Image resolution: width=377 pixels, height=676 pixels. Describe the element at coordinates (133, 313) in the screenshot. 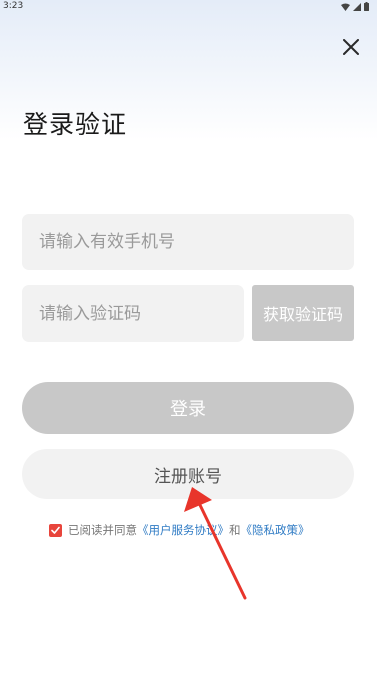

I see `verification-code-input` at that location.